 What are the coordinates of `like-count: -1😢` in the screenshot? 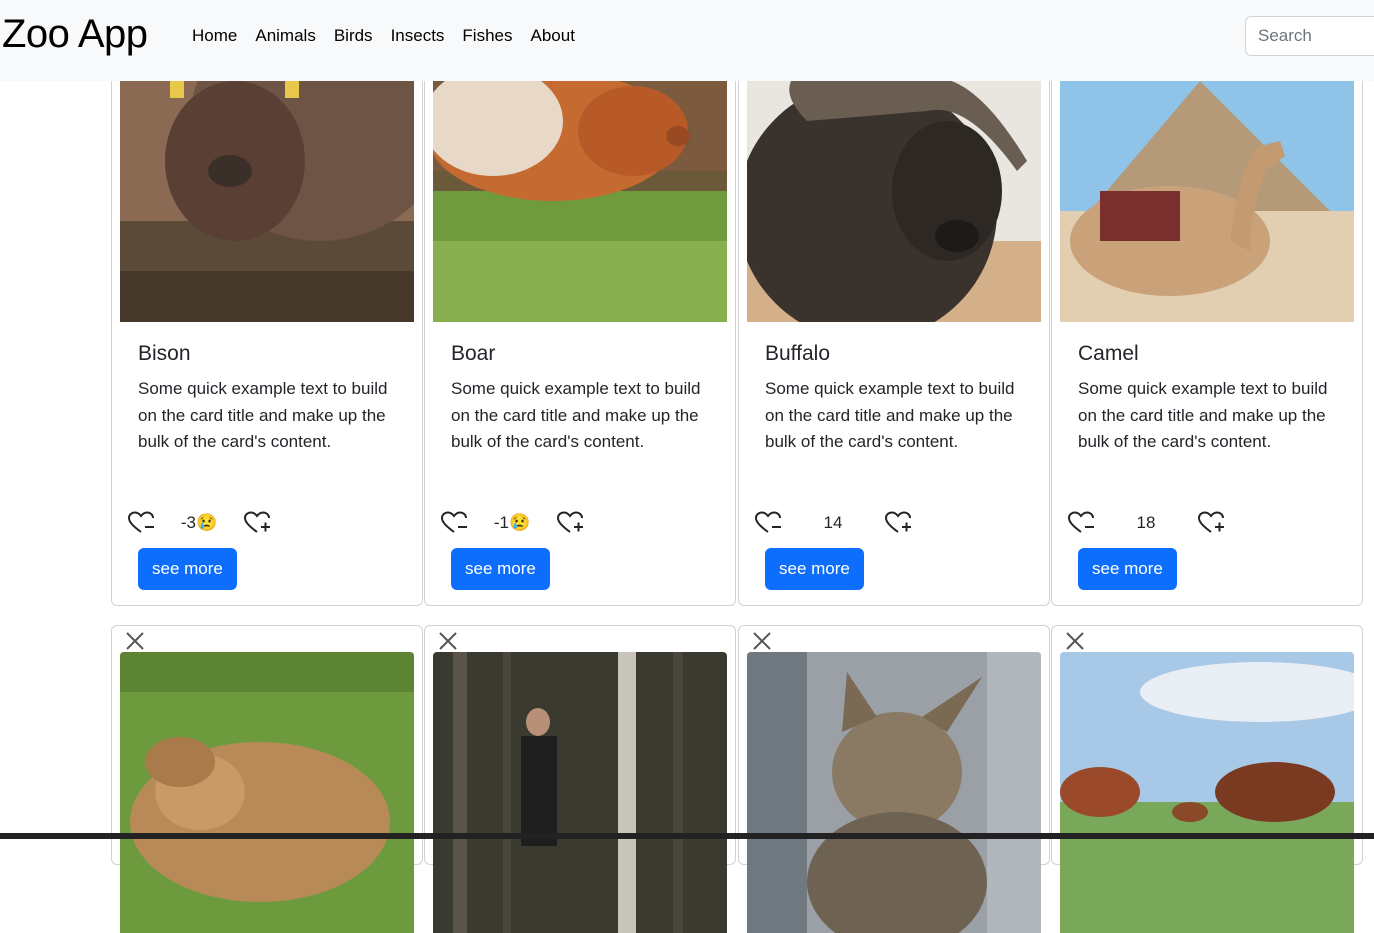 It's located at (512, 523).